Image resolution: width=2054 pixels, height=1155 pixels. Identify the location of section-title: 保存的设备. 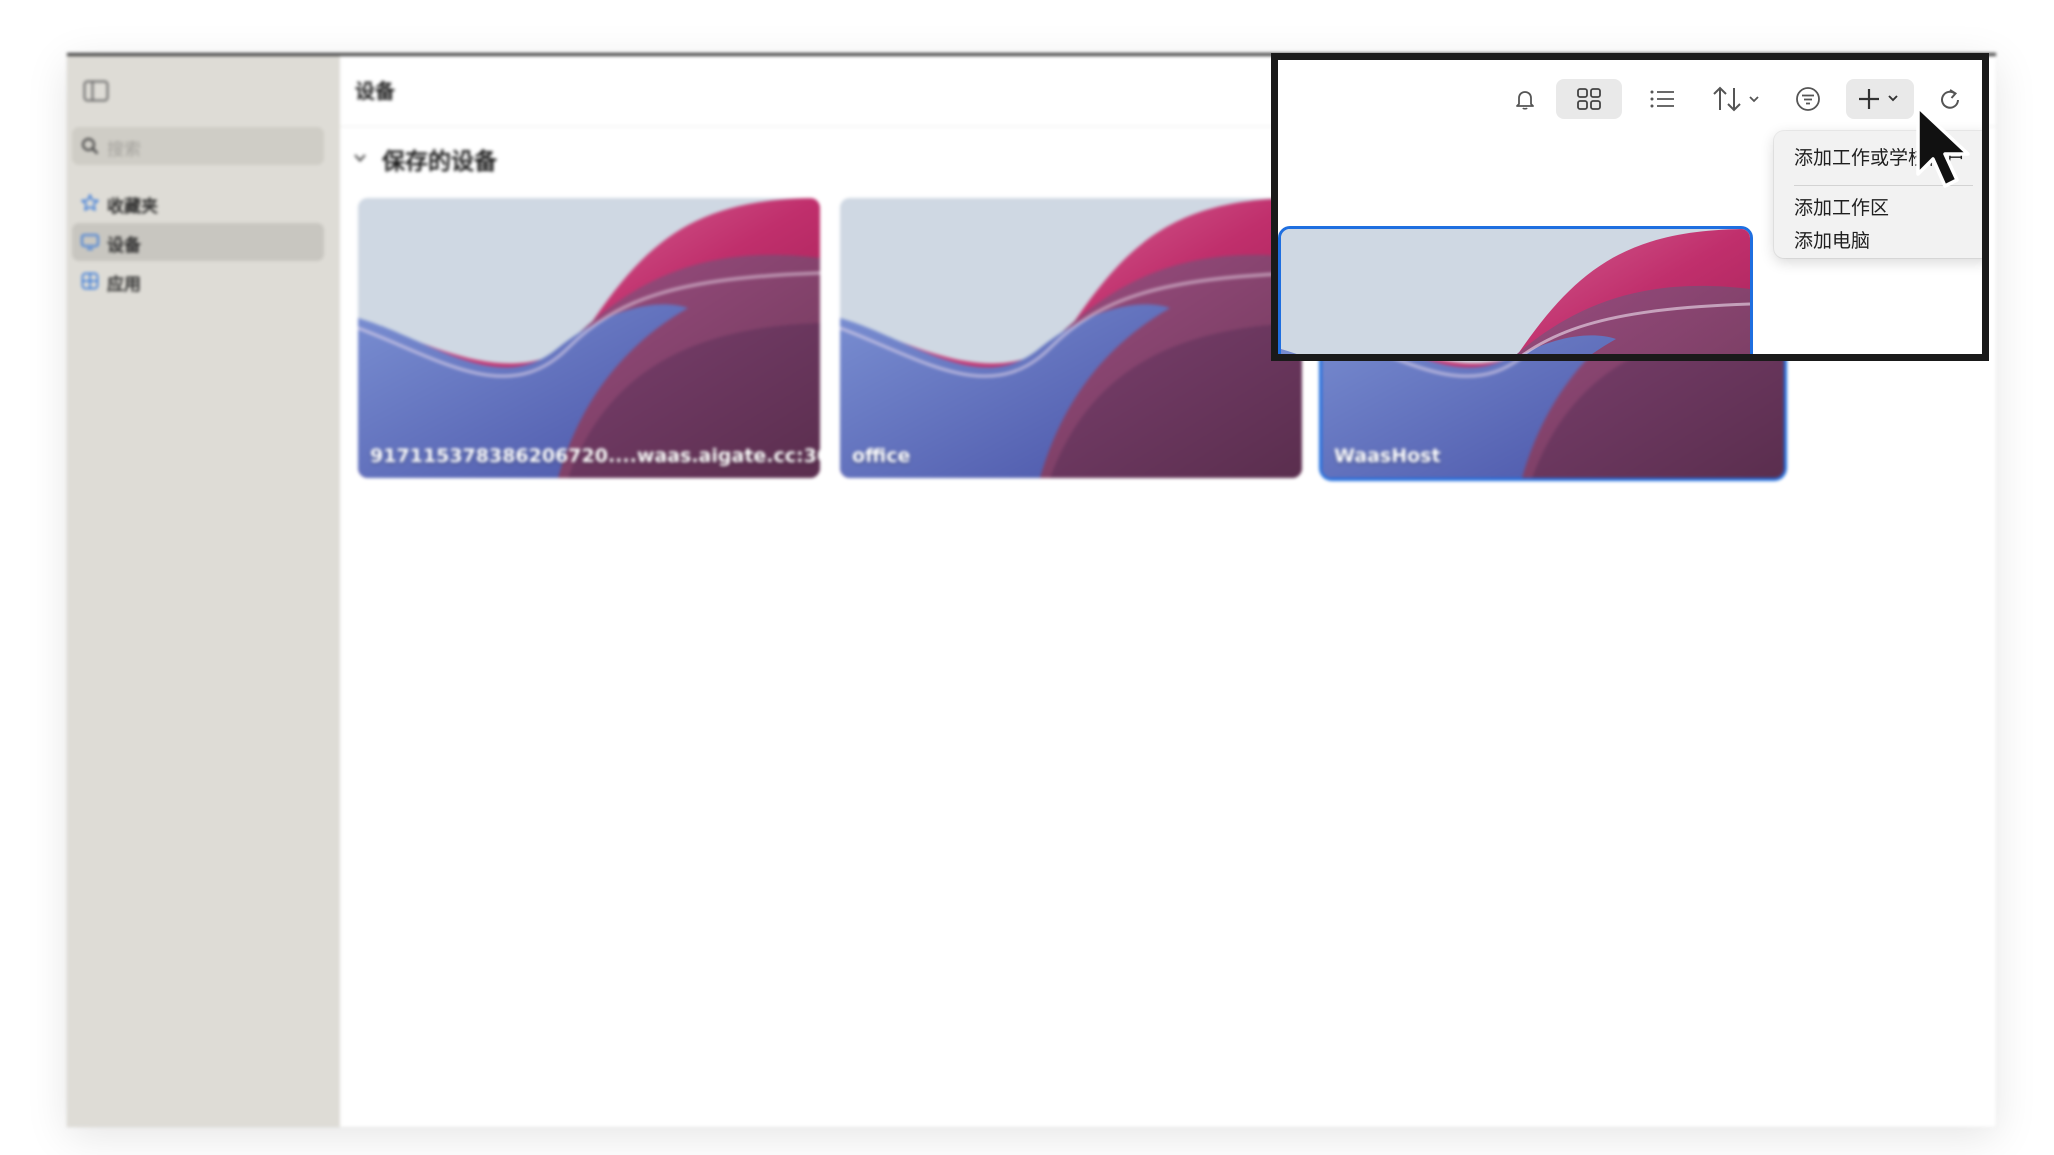
(439, 162).